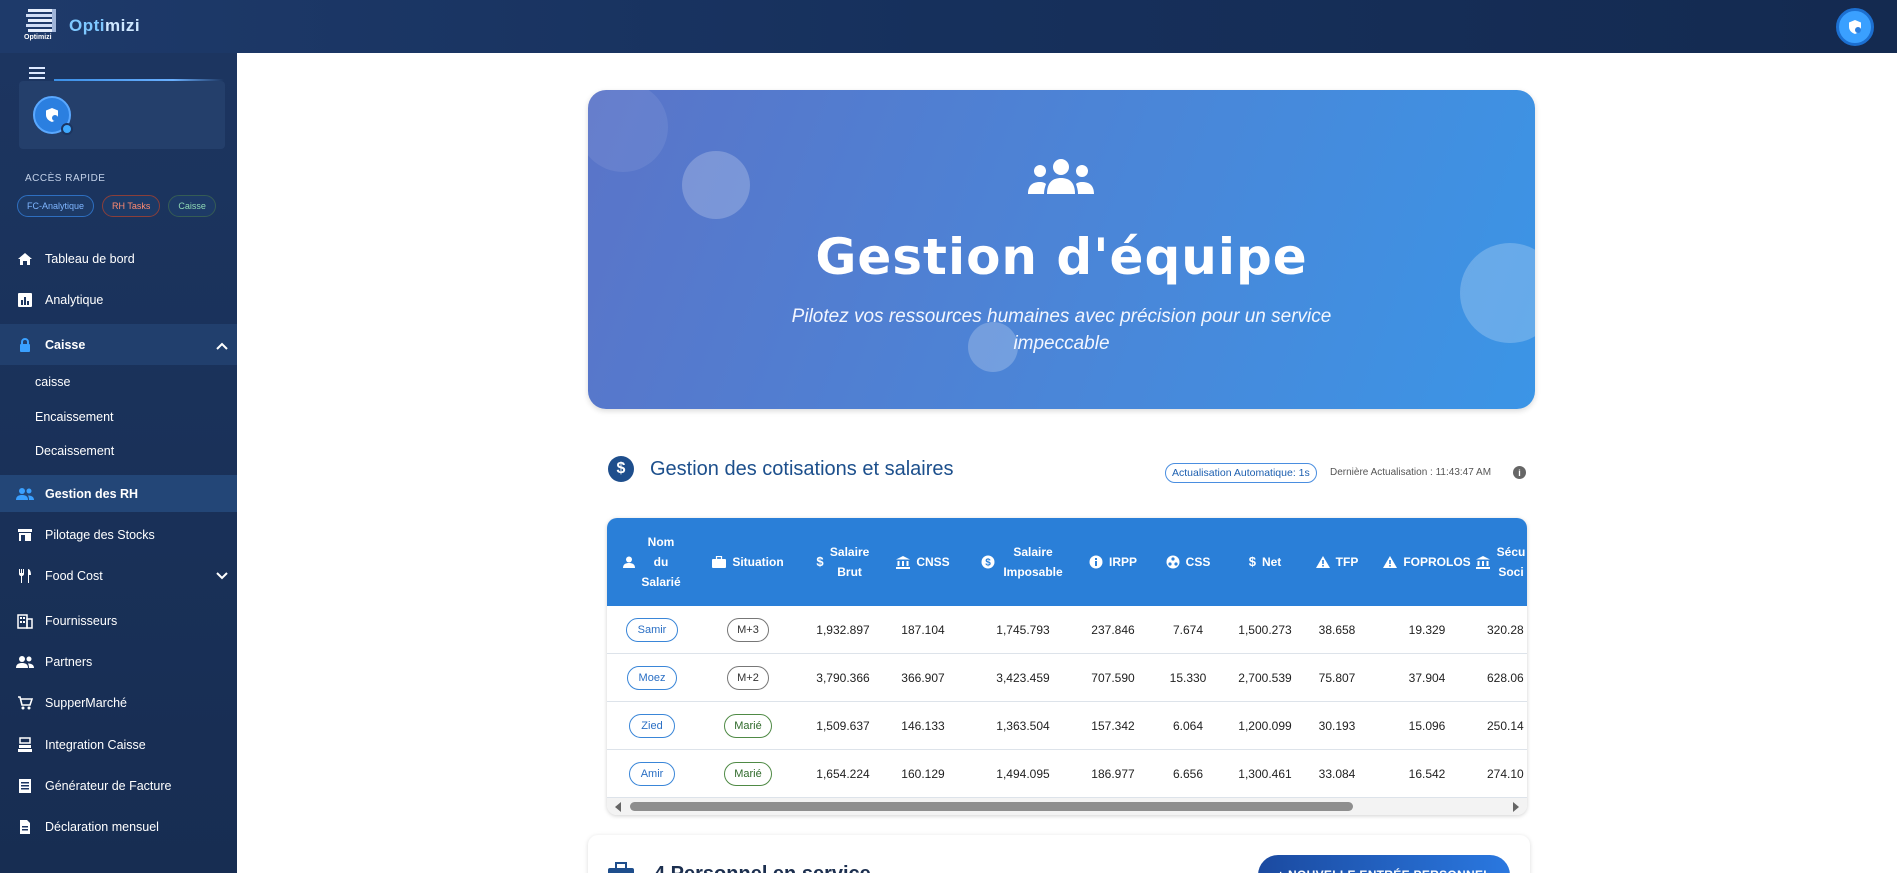  Describe the element at coordinates (37, 73) in the screenshot. I see `menu-icon` at that location.